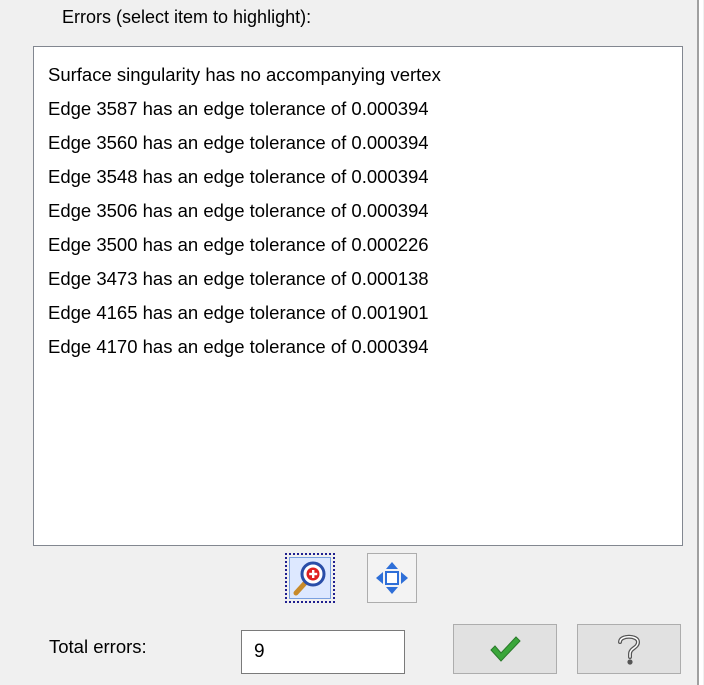  I want to click on ok-button, so click(505, 649).